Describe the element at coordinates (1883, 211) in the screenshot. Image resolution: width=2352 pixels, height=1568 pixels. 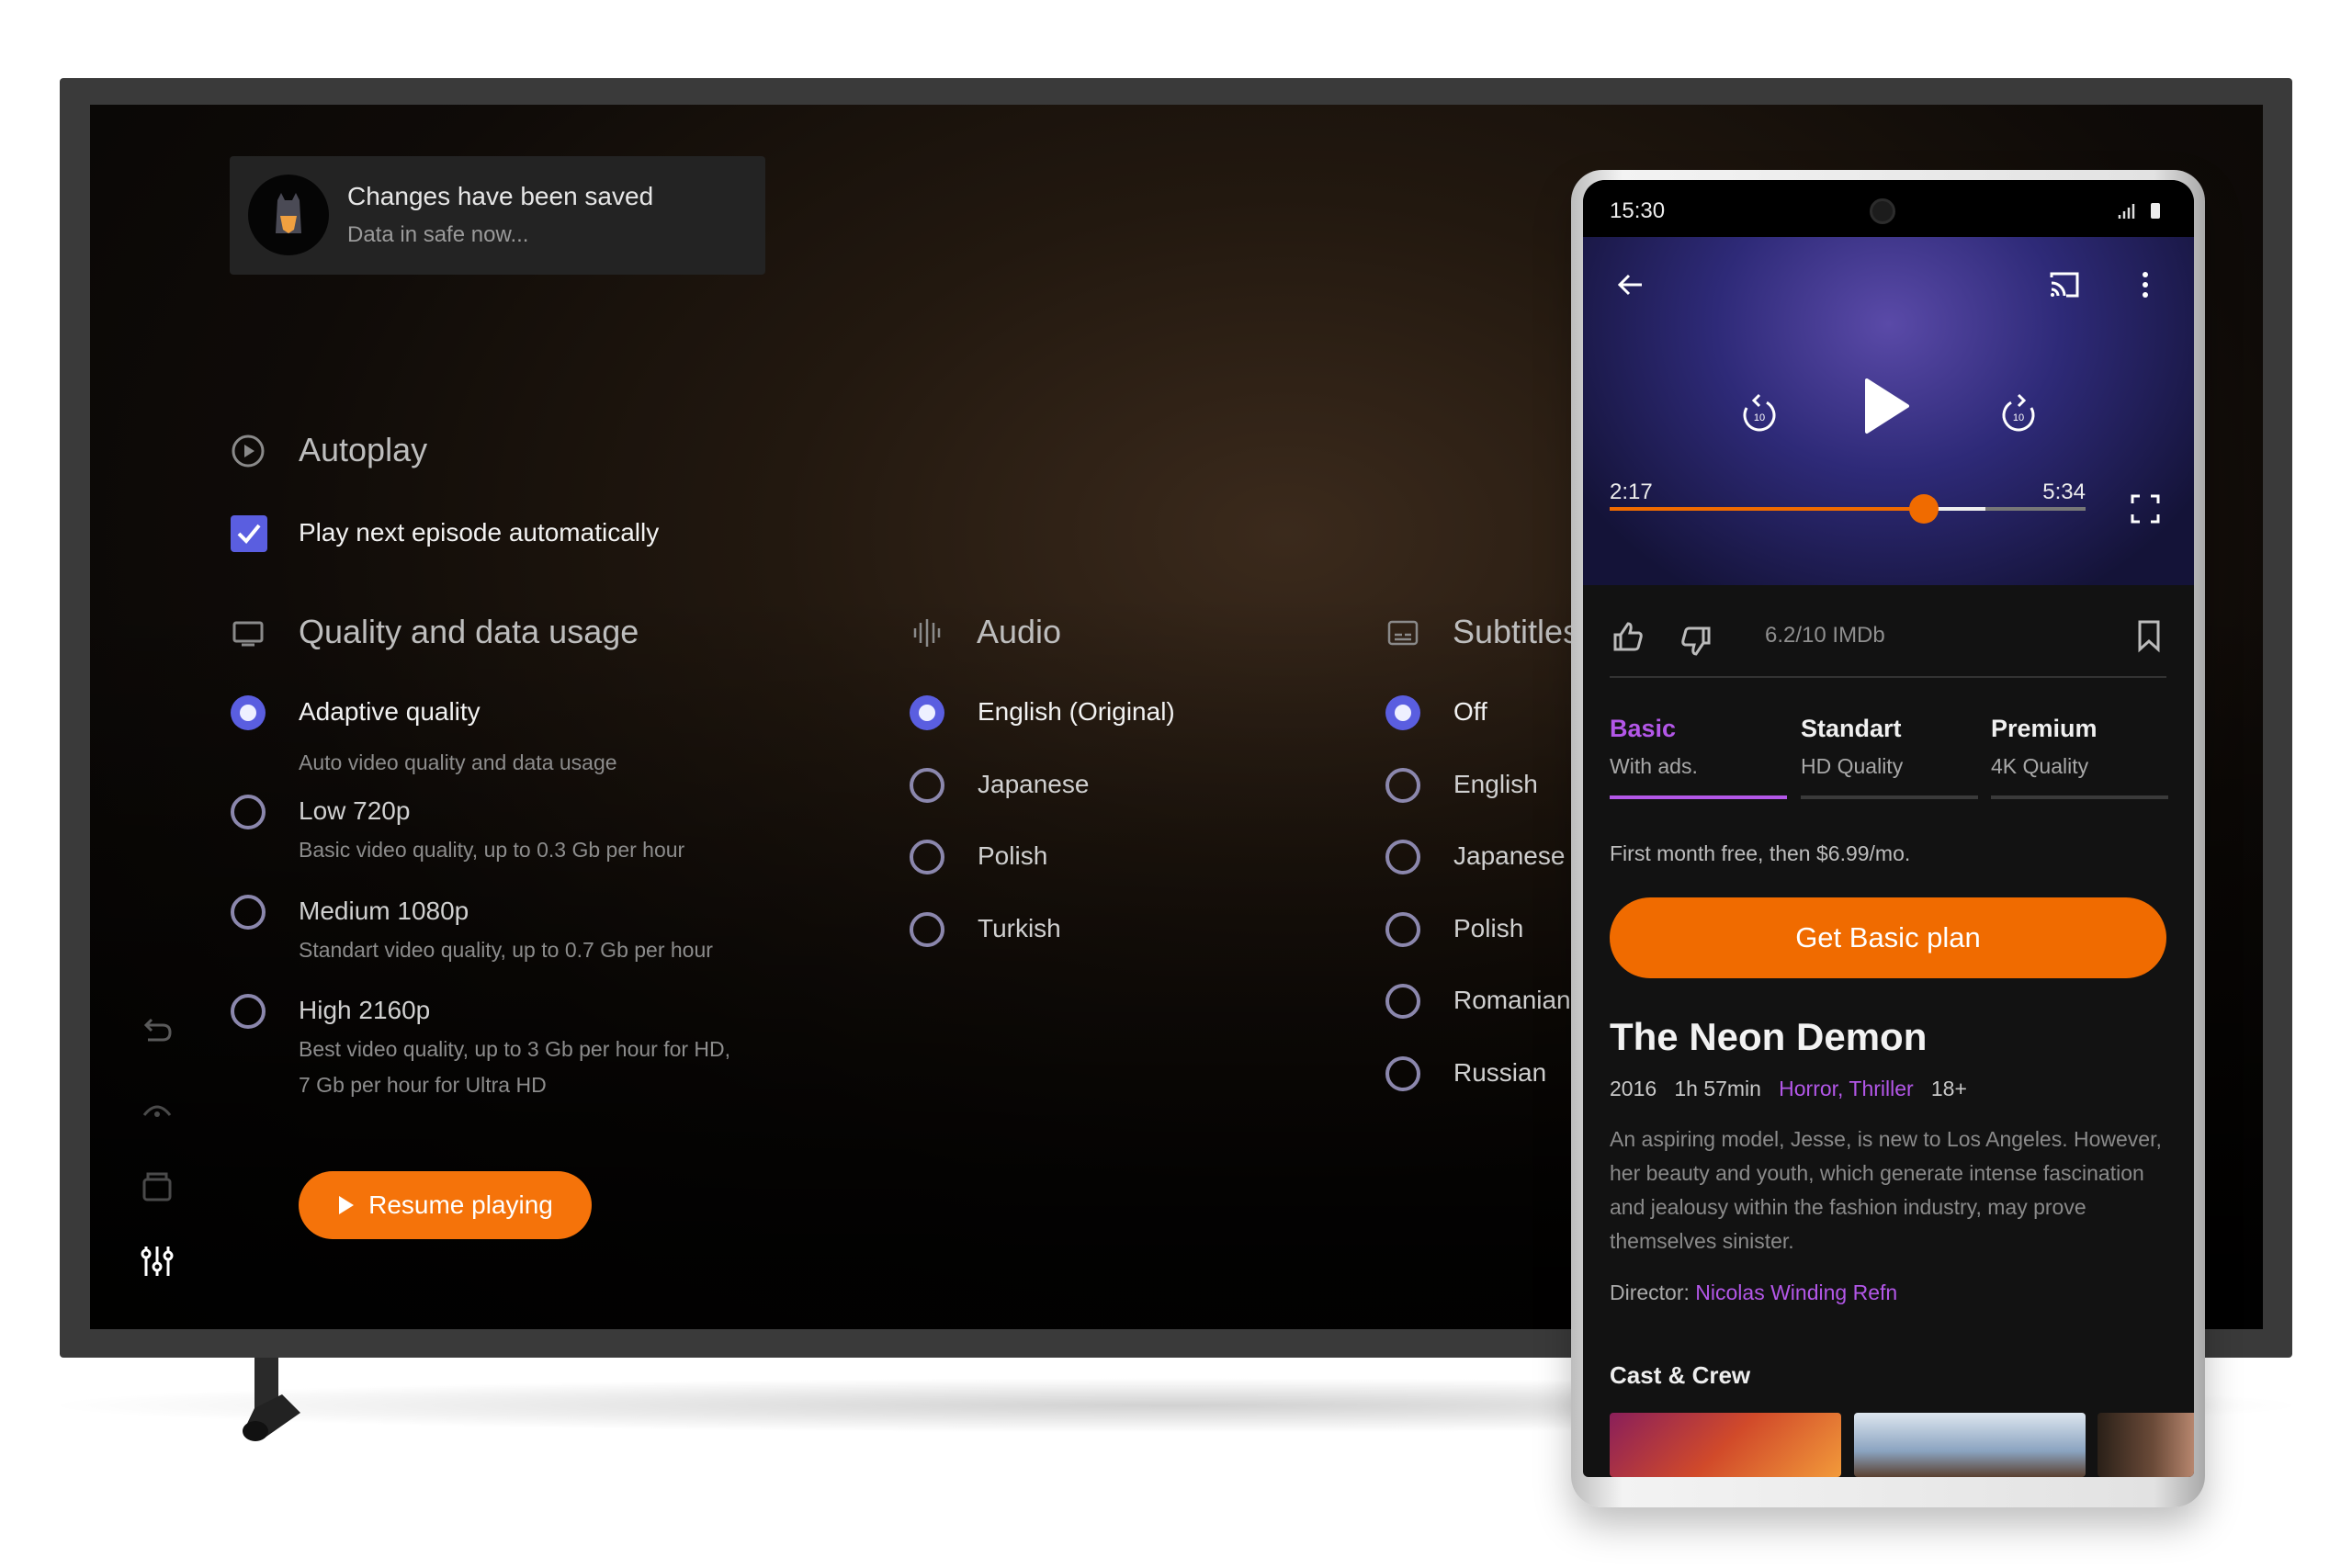
I see `camera-icon` at that location.